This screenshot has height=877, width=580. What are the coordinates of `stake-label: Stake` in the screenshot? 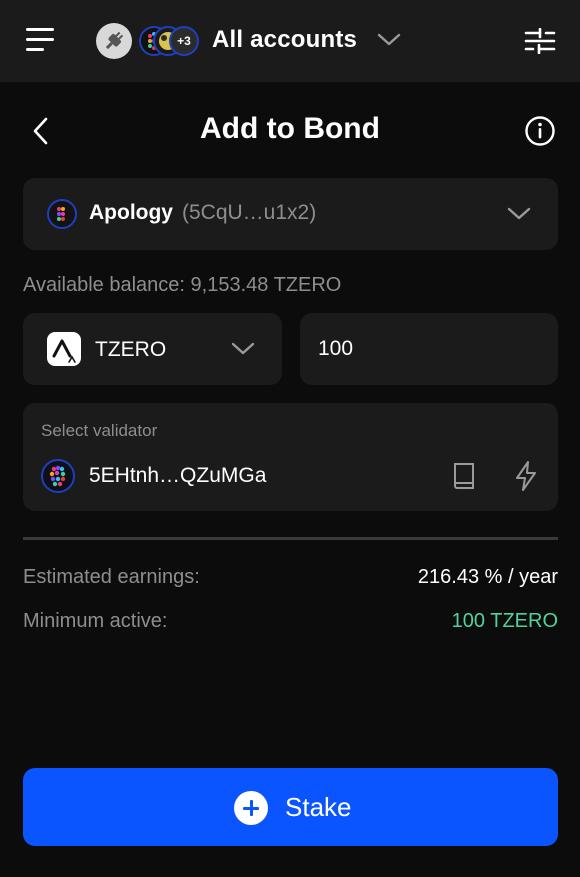 It's located at (318, 807).